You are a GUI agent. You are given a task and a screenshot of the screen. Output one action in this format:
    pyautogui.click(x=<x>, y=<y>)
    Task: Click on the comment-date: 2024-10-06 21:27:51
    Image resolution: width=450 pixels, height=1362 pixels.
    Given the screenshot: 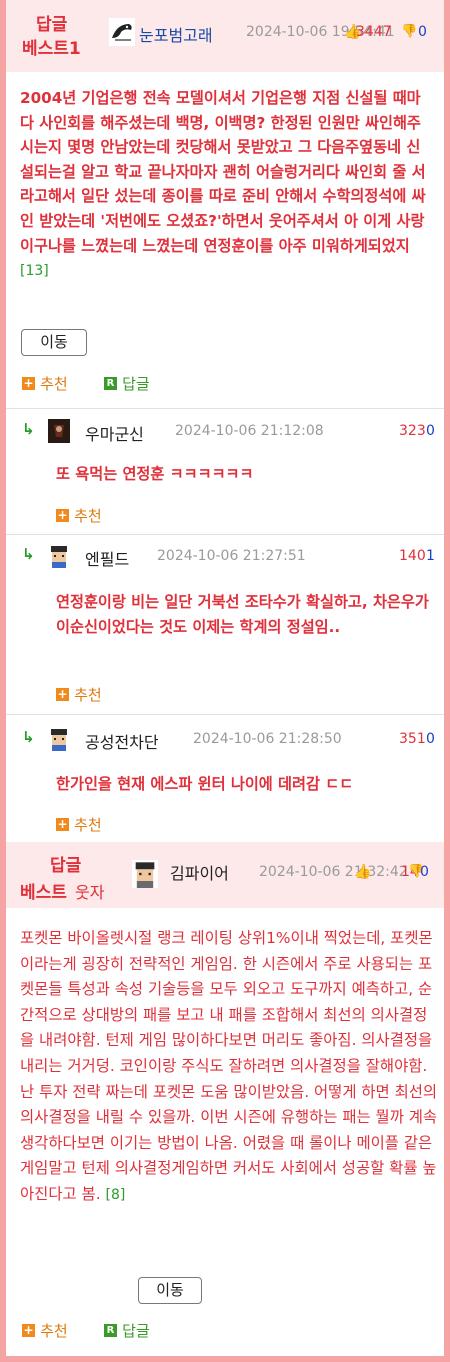 What is the action you would take?
    pyautogui.click(x=231, y=556)
    